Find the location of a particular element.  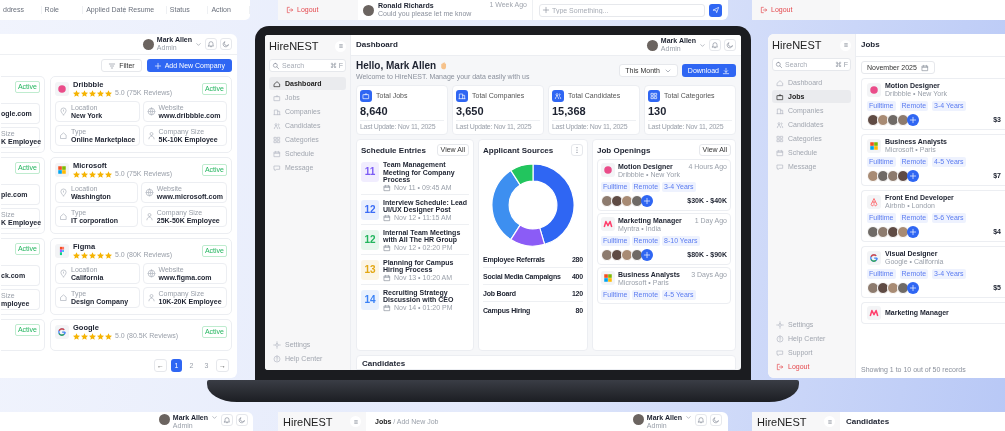

page-title: Candidates is located at coordinates (868, 422).